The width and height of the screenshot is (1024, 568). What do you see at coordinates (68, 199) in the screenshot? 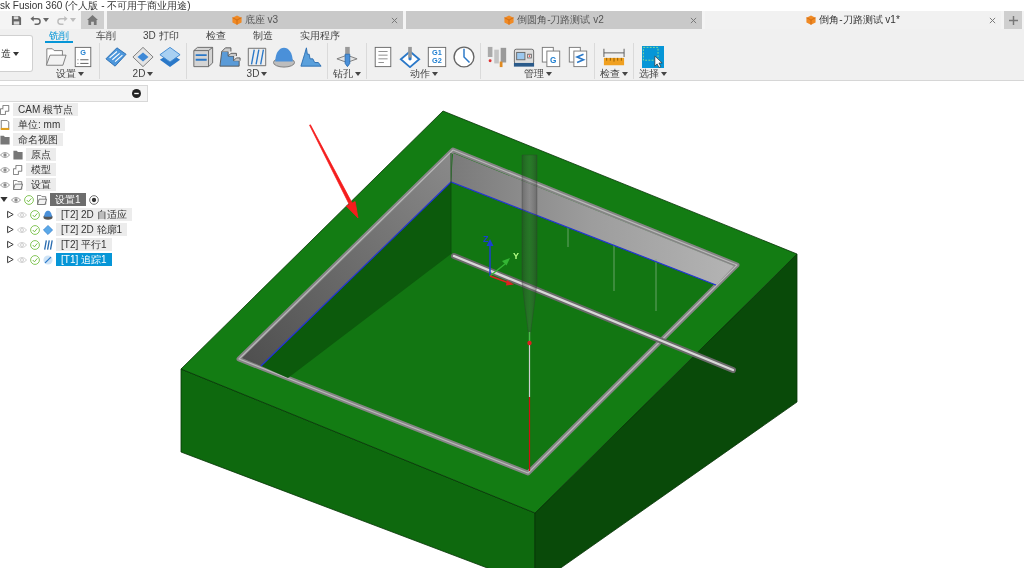
I see `tree-item-label: 设置1` at bounding box center [68, 199].